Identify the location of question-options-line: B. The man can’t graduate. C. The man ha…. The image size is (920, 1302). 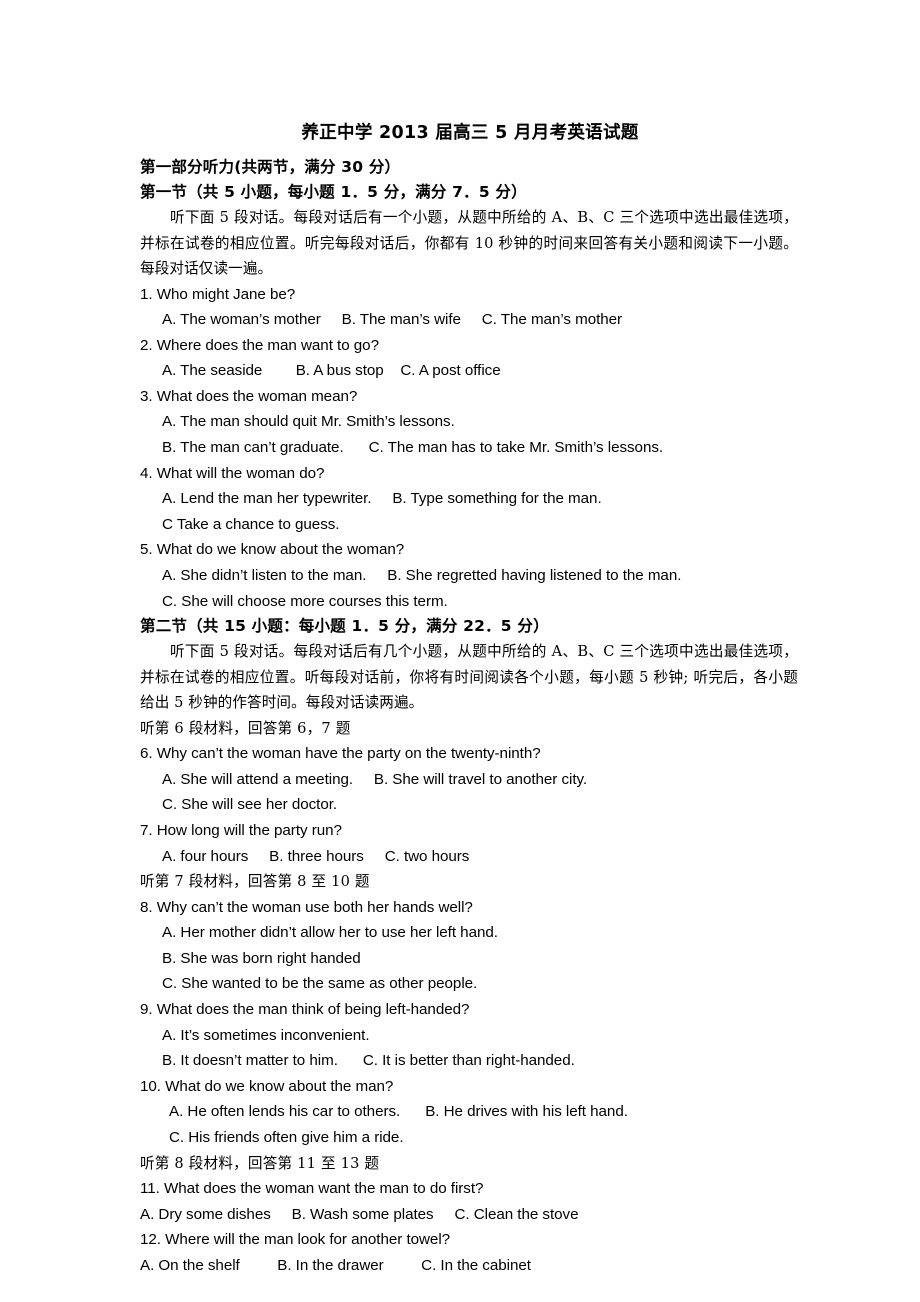
(413, 448).